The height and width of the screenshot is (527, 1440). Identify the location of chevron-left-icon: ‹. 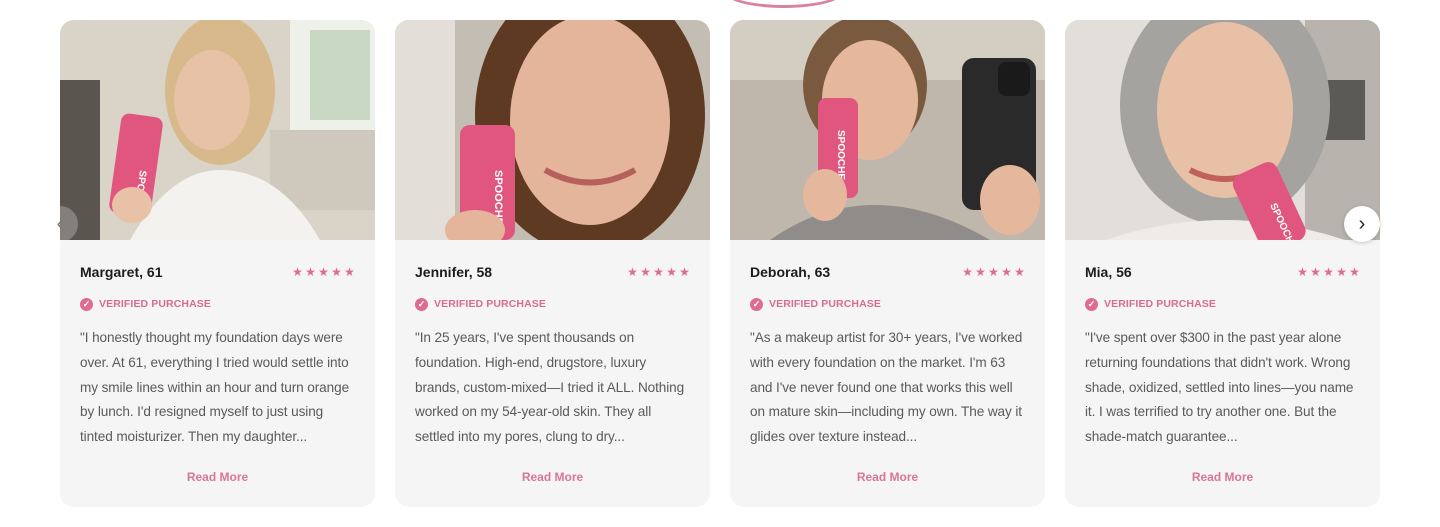
(60, 223).